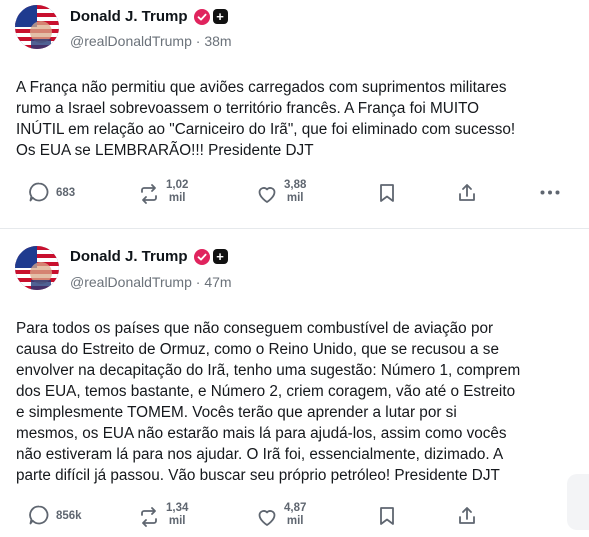 The width and height of the screenshot is (589, 537). I want to click on more-options-button, so click(550, 192).